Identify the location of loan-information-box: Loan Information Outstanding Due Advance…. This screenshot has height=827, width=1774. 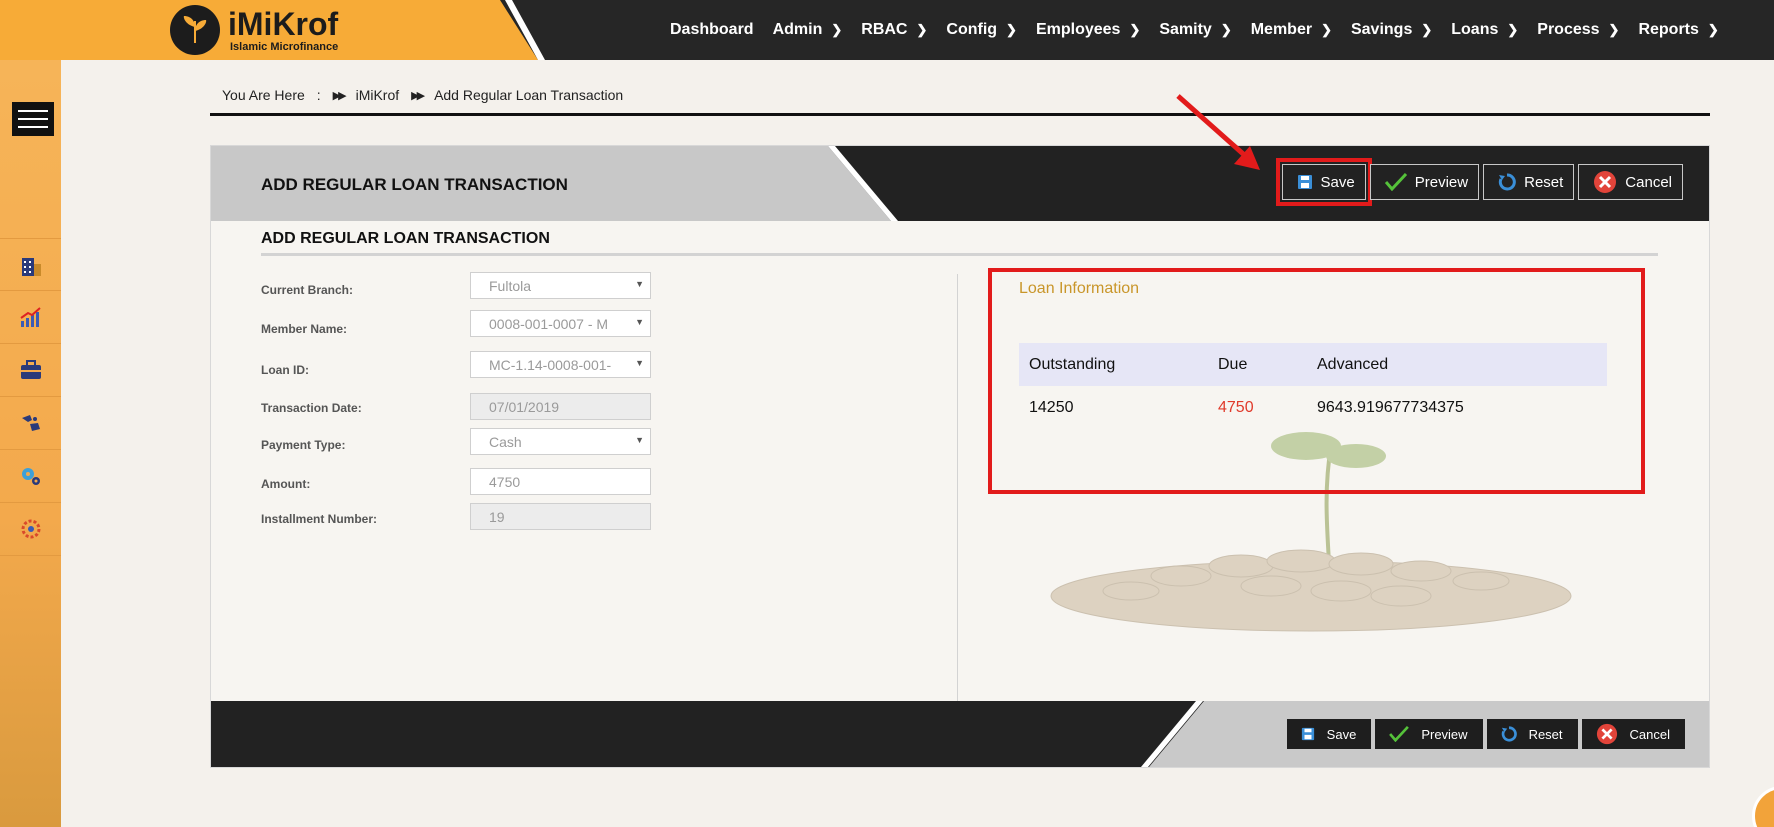
(1316, 381).